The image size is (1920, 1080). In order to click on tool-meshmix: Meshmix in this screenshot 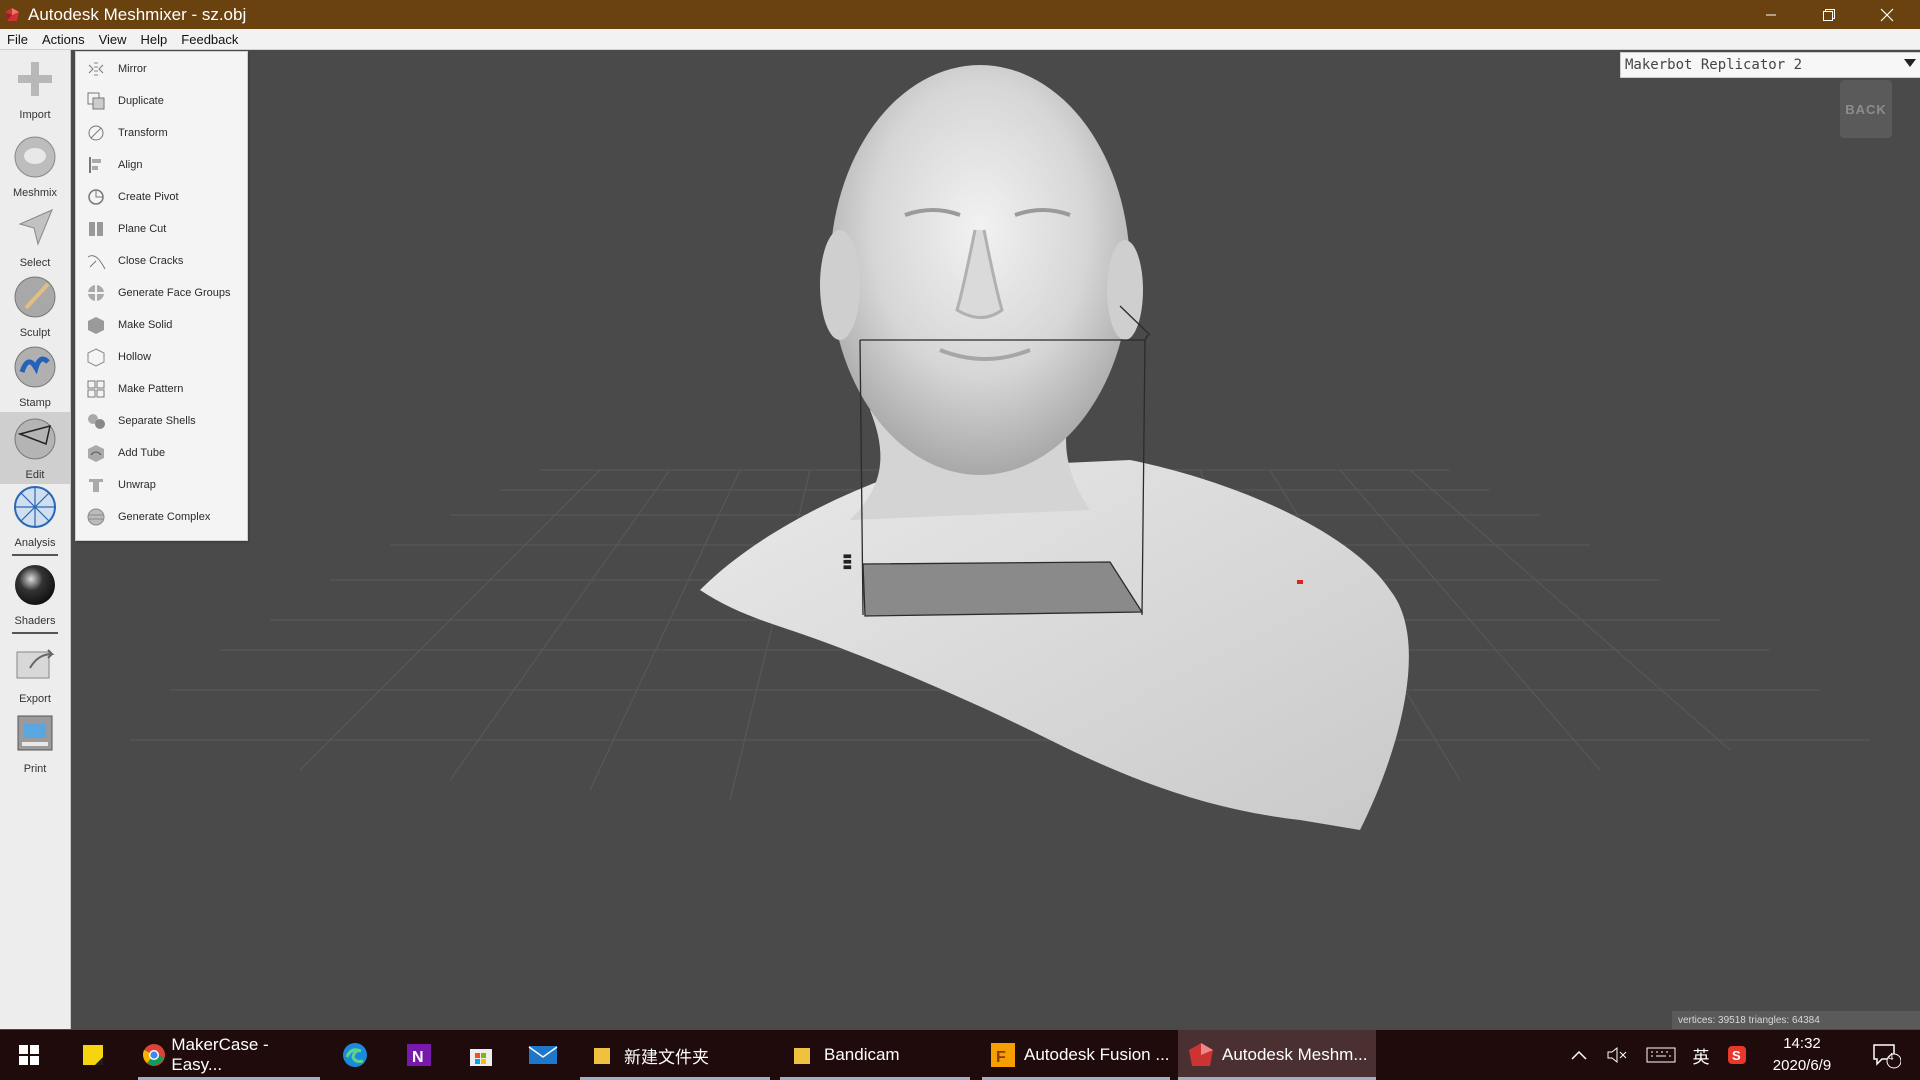, I will do `click(35, 166)`.